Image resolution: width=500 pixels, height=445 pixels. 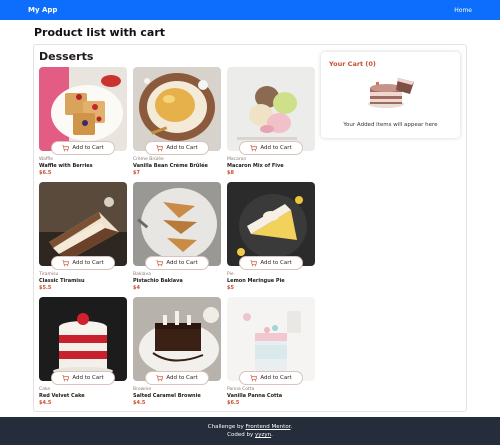 I want to click on product-category: Tiramisu, so click(x=49, y=274).